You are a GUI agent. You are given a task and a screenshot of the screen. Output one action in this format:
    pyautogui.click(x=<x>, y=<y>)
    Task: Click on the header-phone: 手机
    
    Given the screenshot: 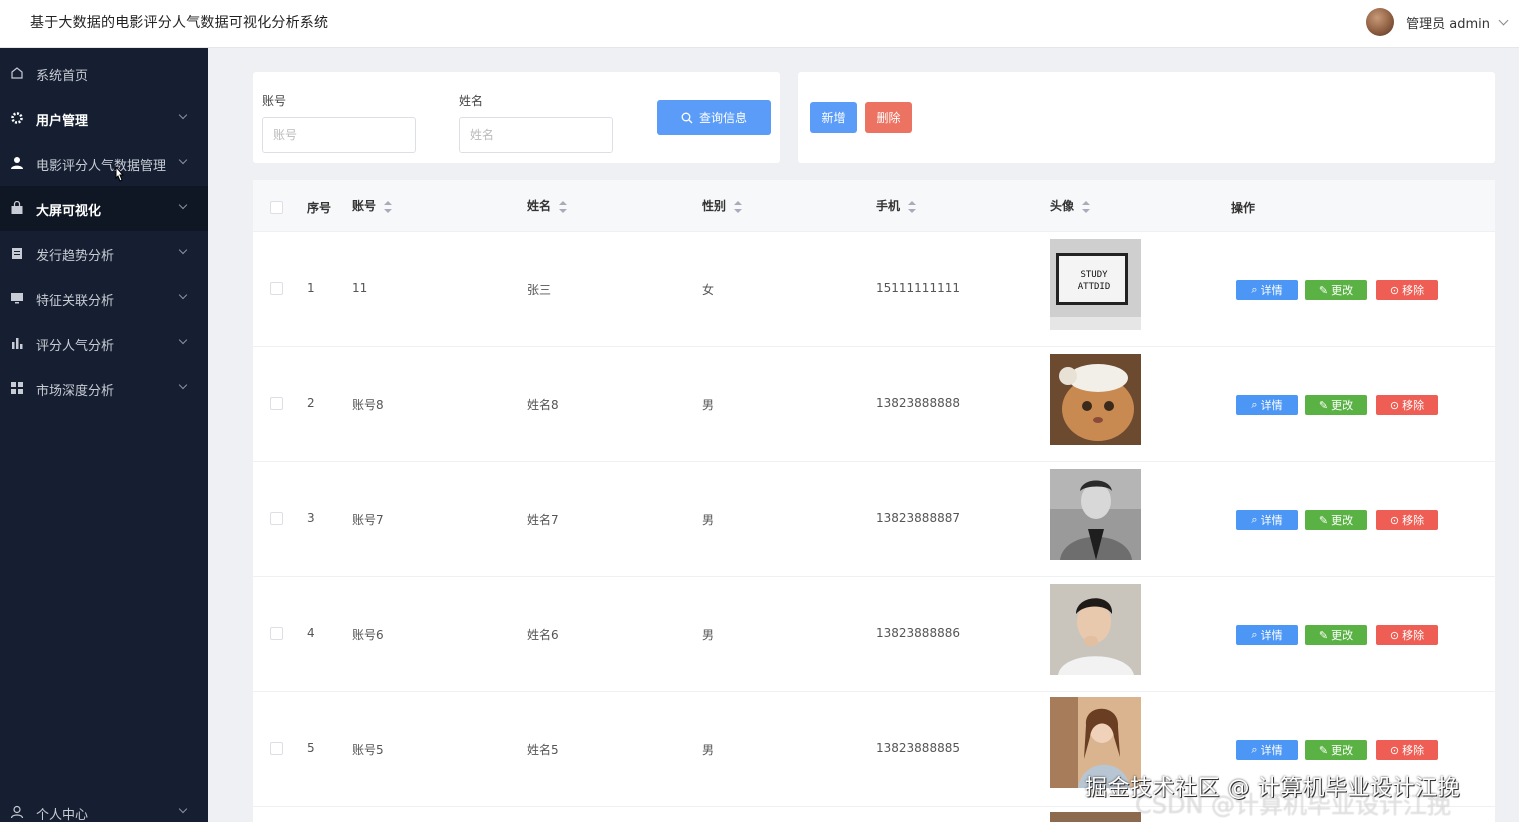 What is the action you would take?
    pyautogui.click(x=896, y=205)
    